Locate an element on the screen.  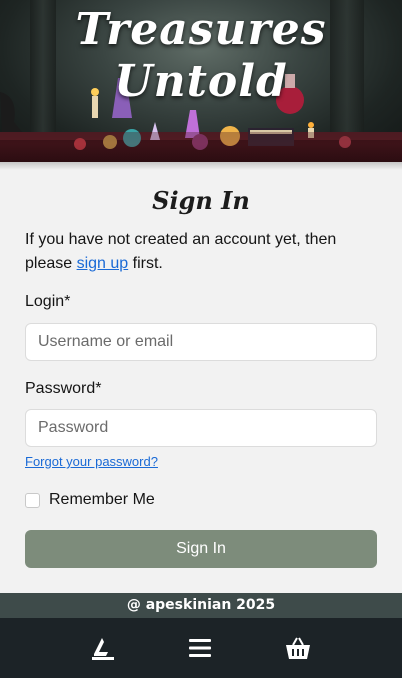
shelf is located at coordinates (201, 147).